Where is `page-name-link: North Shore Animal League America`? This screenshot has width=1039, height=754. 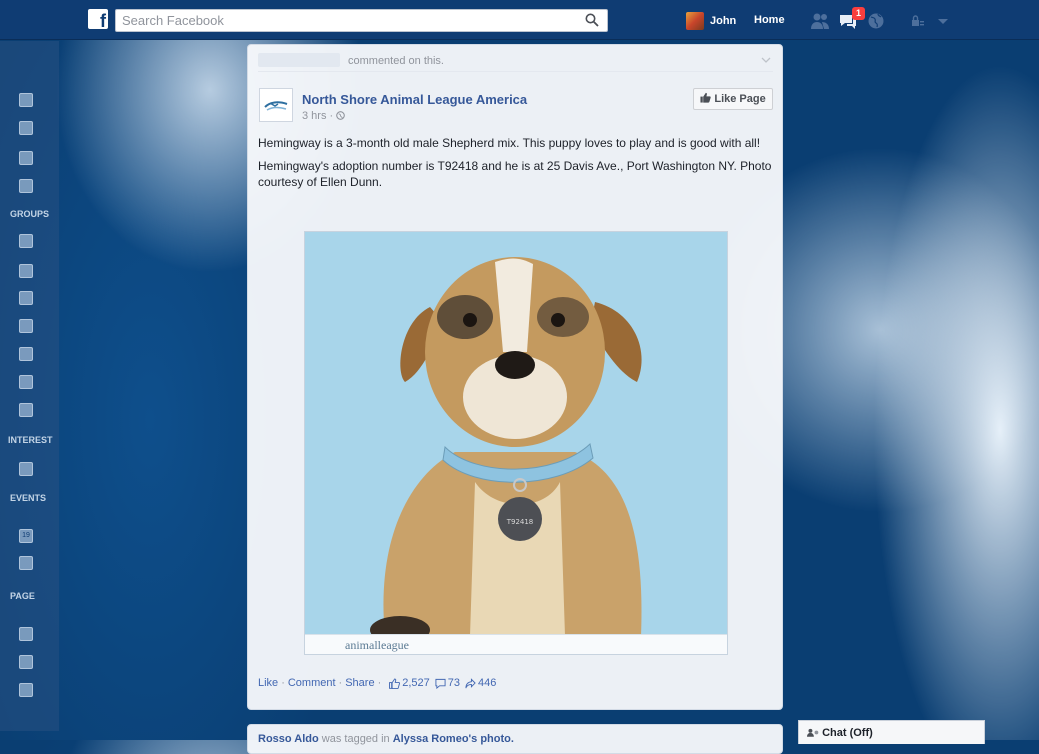
page-name-link: North Shore Animal League America is located at coordinates (414, 99).